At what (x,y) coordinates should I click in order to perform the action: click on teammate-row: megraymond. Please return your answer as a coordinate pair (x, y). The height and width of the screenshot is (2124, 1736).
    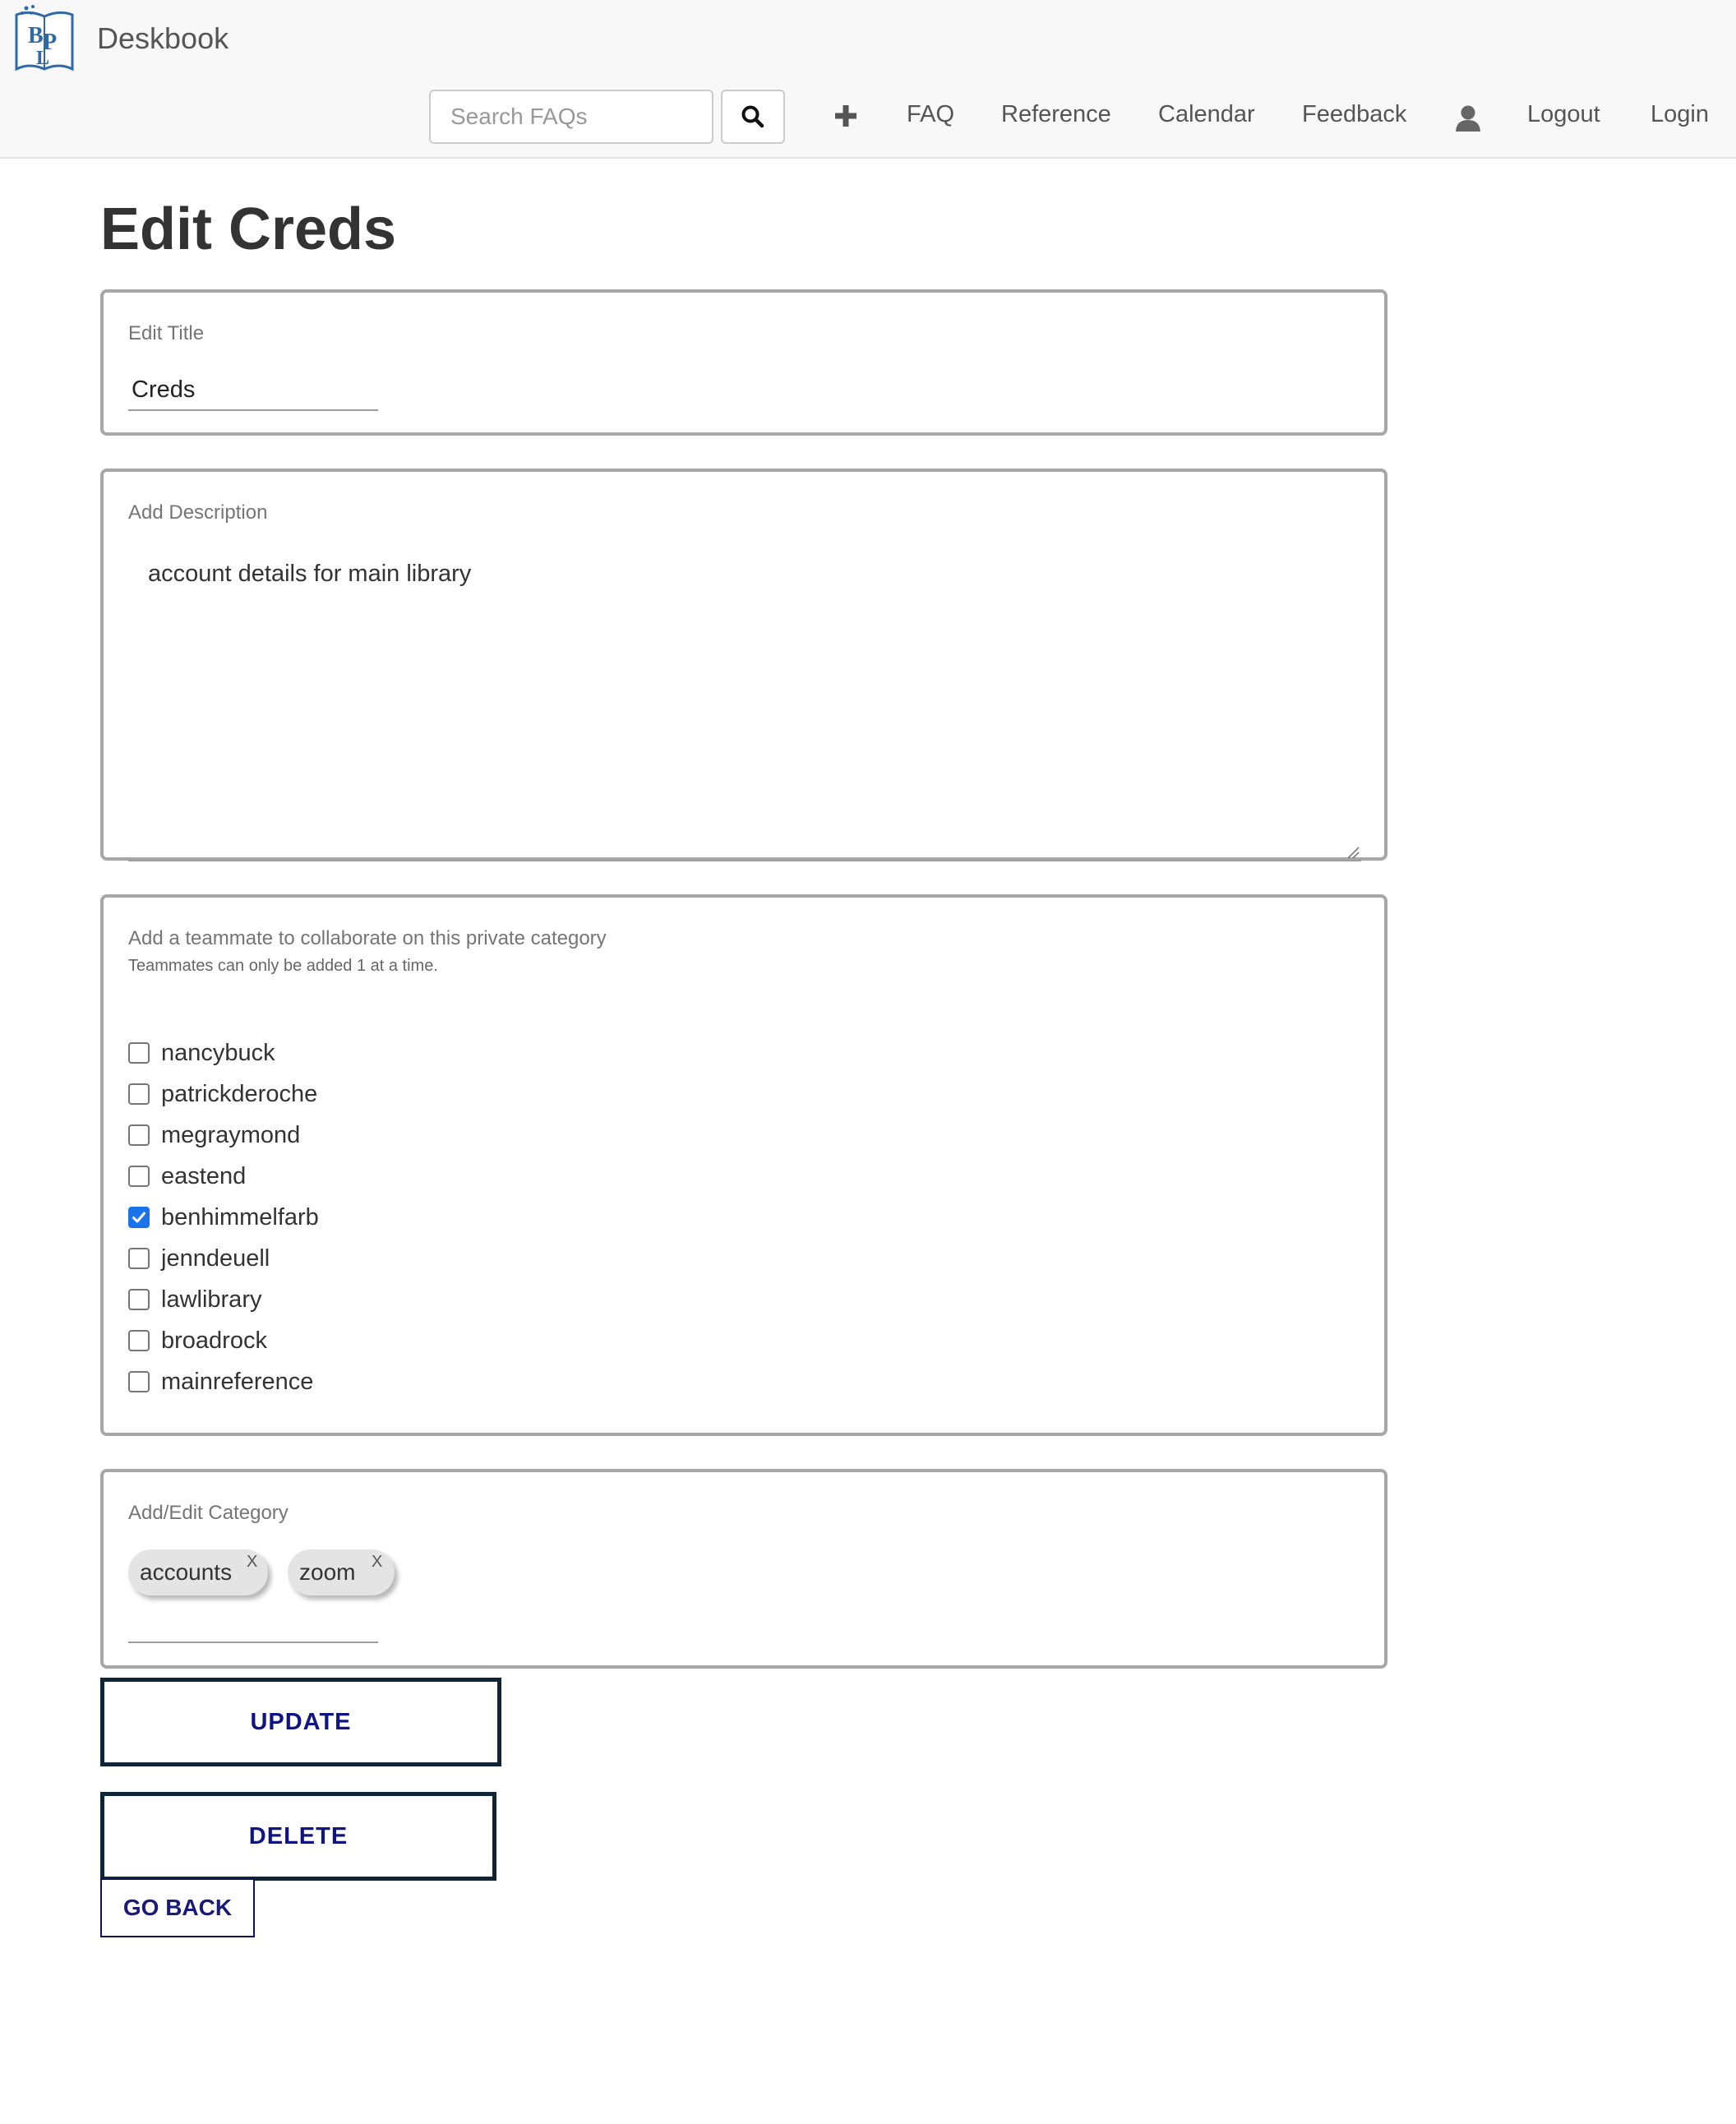
    Looking at the image, I should click on (224, 1135).